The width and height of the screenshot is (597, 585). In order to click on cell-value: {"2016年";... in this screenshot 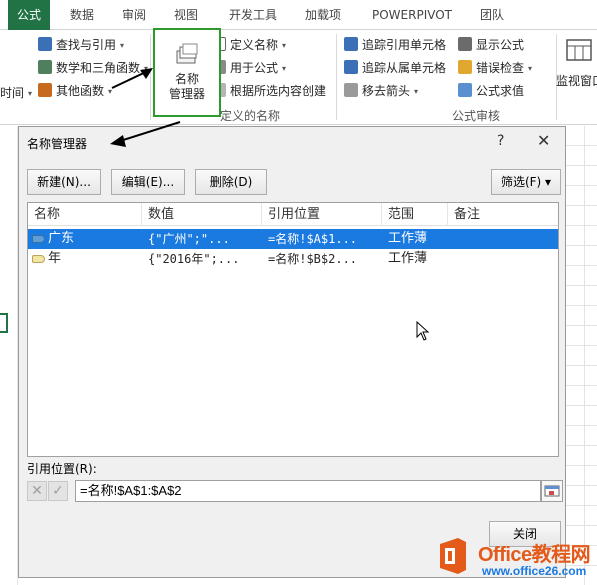, I will do `click(194, 259)`.